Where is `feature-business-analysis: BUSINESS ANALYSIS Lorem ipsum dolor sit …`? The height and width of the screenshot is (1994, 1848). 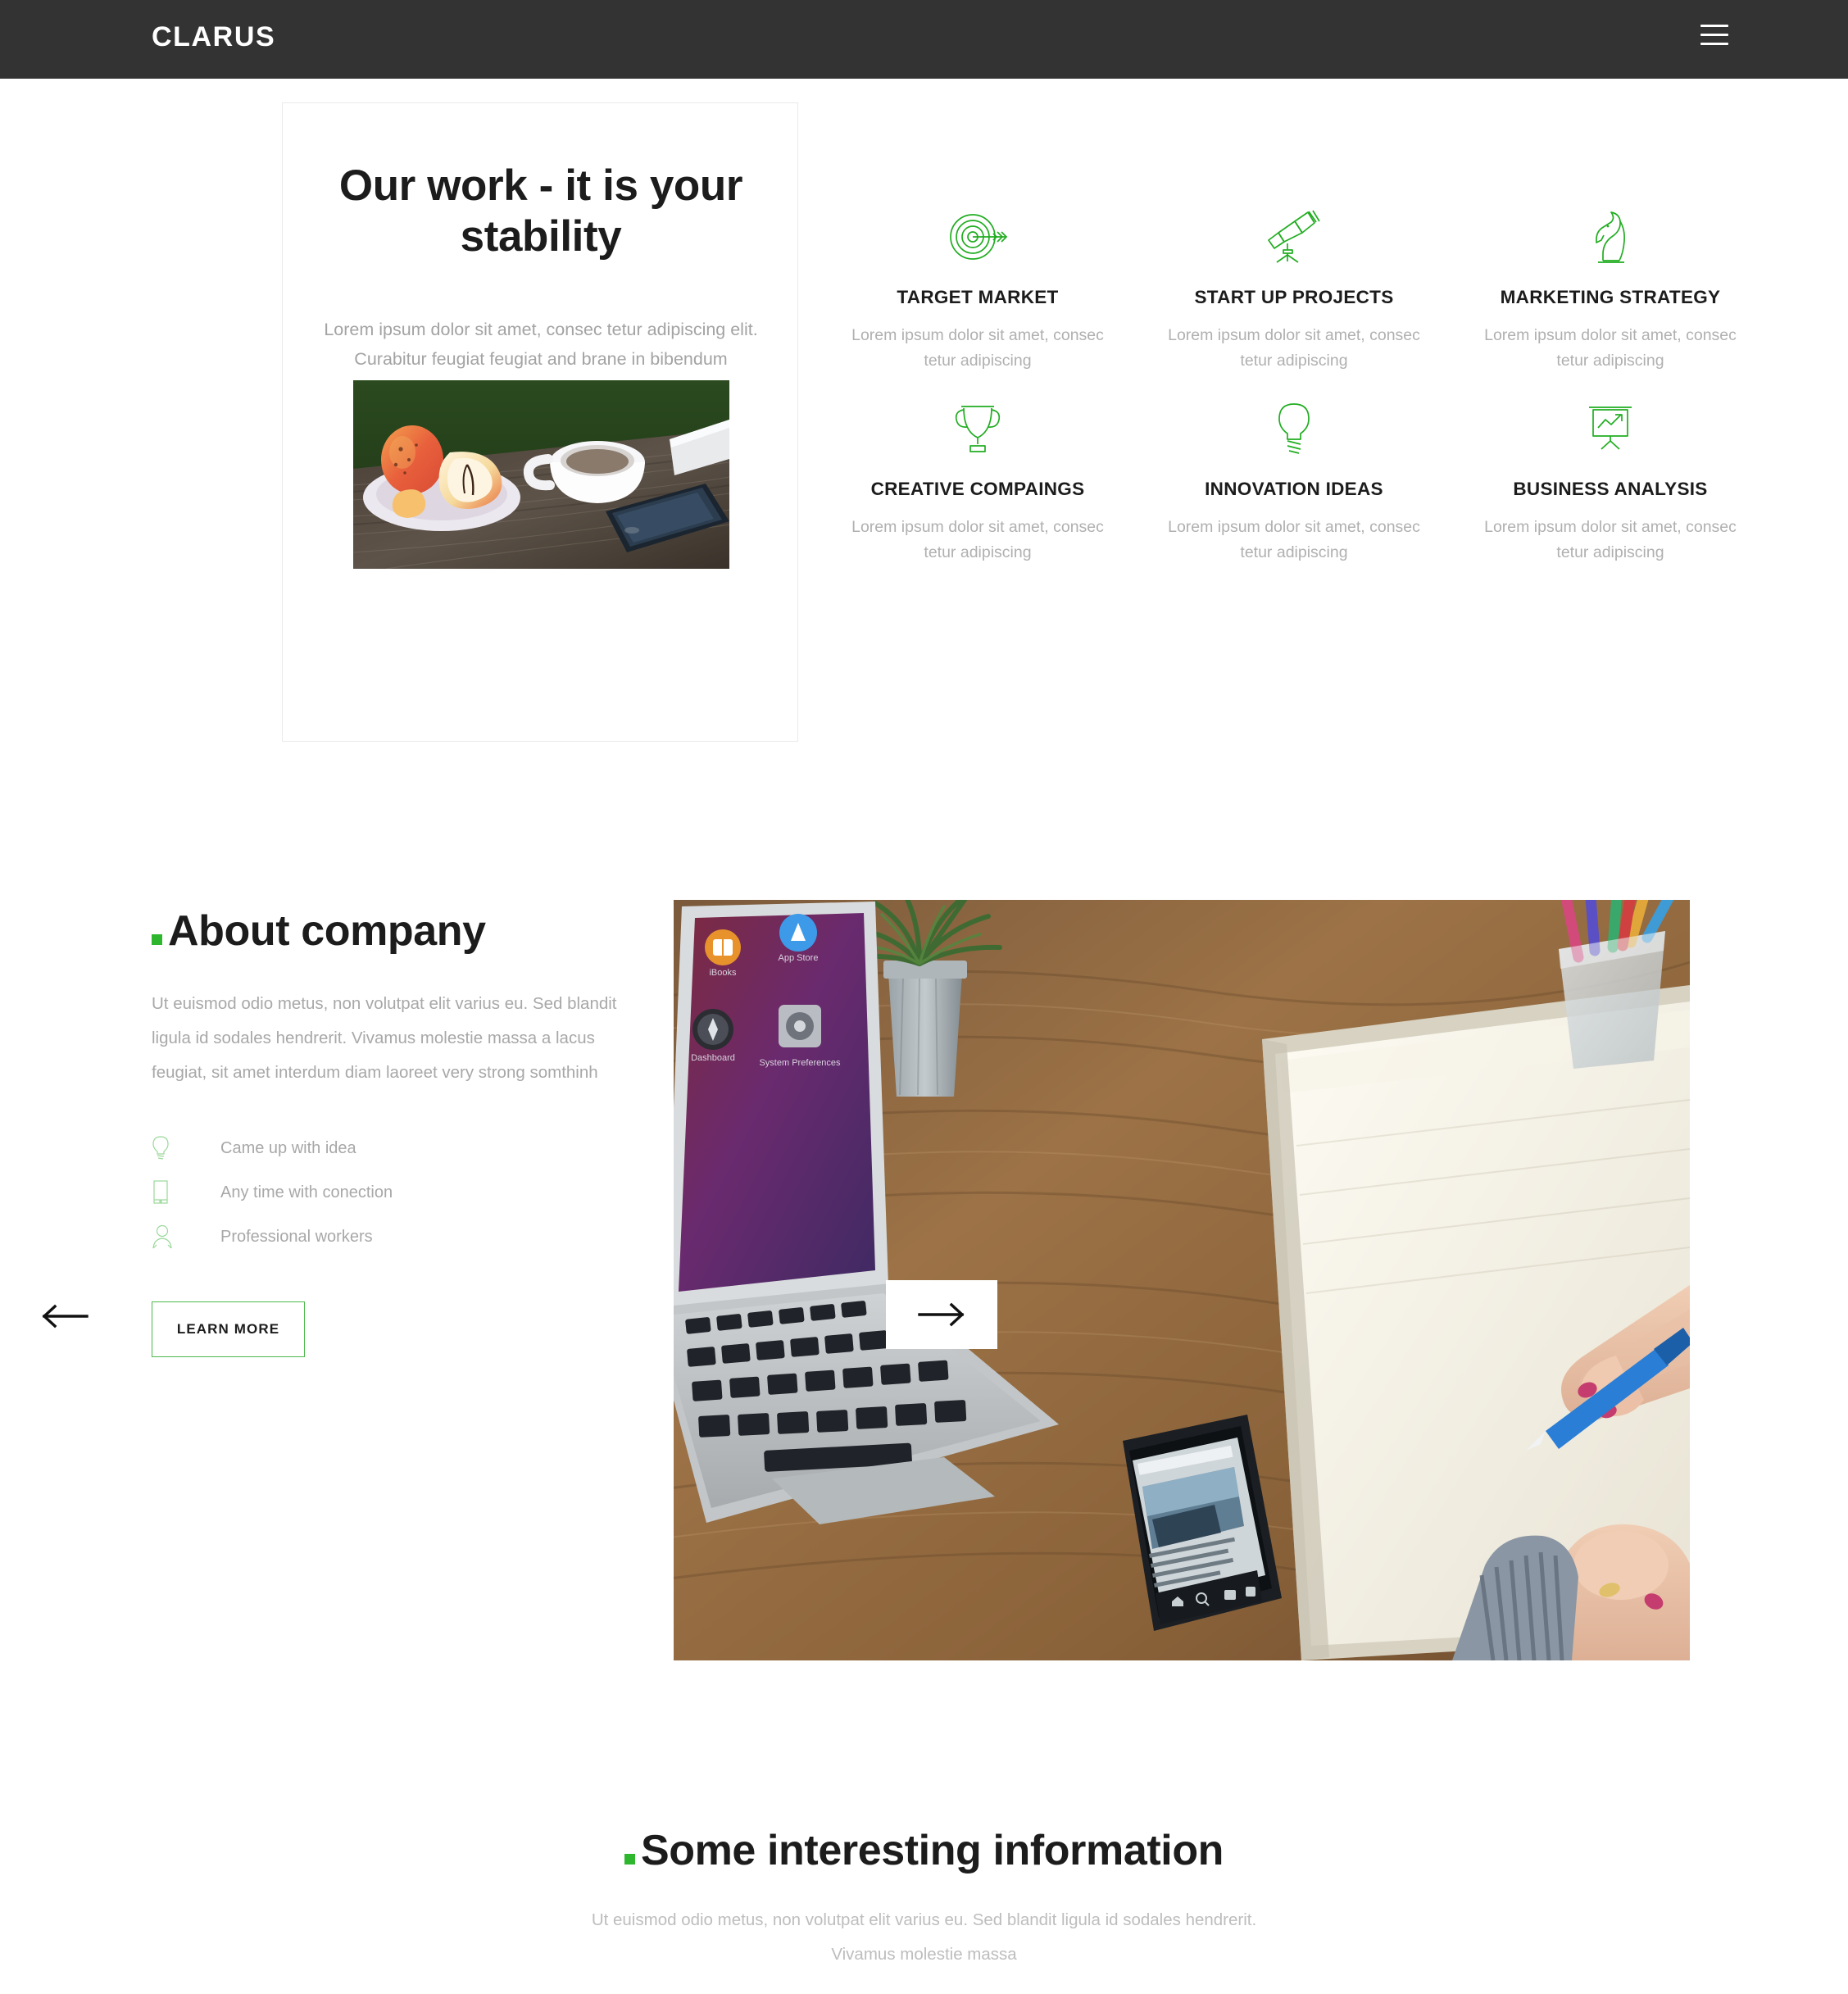
feature-business-analysis: BUSINESS ANALYSIS Lorem ipsum dolor sit … is located at coordinates (1610, 479).